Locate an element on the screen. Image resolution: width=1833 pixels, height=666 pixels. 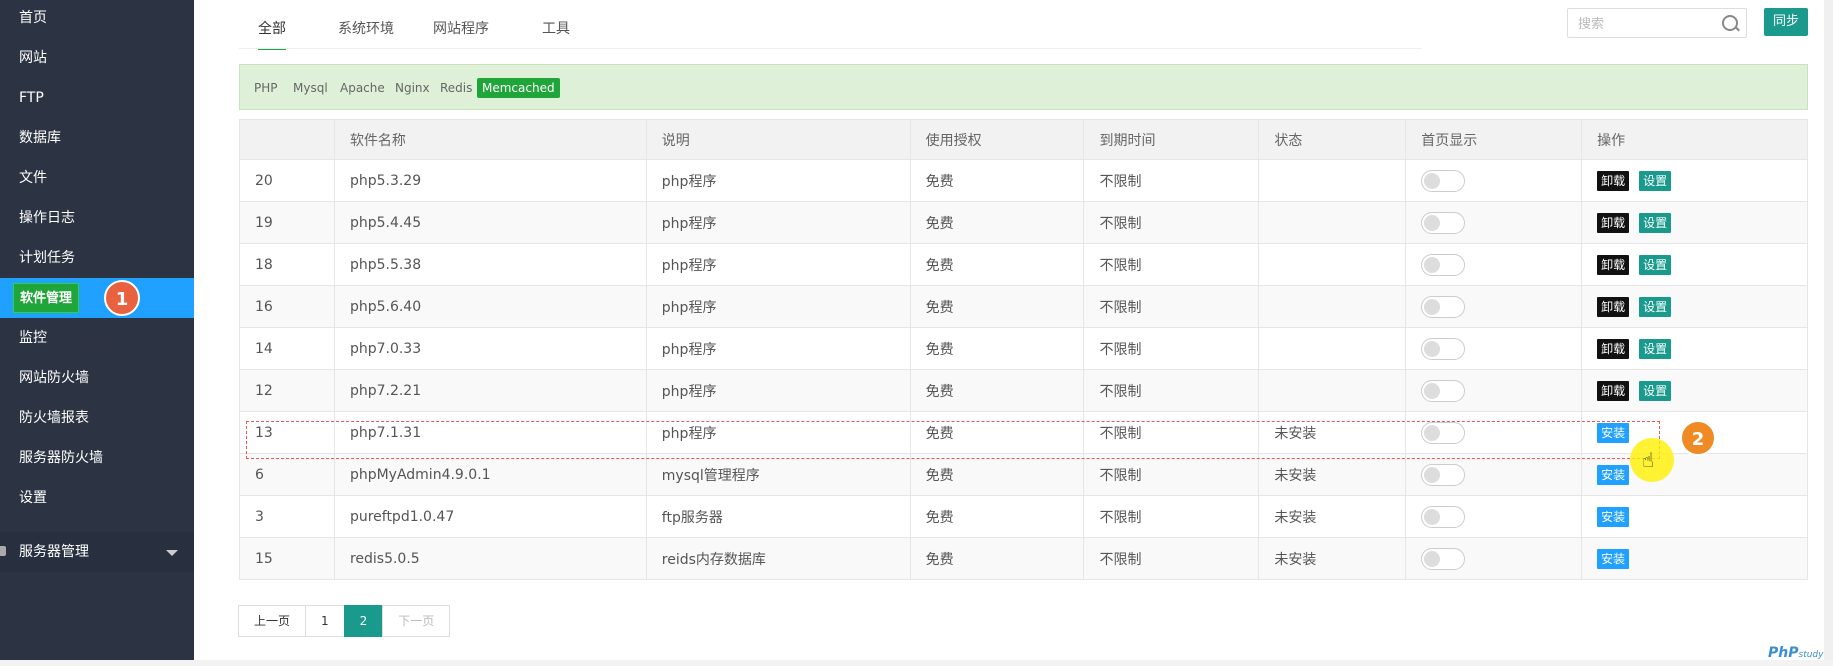
sidebar-sub-label: 服务器管理 is located at coordinates (54, 552).